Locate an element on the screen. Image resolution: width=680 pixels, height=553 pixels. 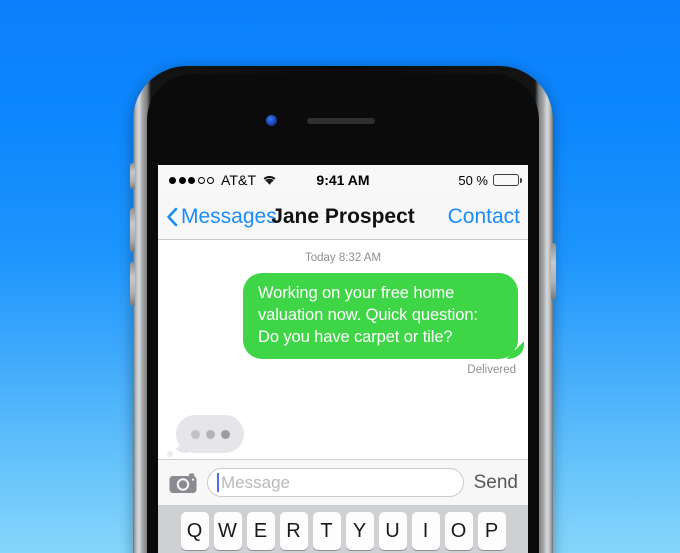
front-camera-icon is located at coordinates (271, 120).